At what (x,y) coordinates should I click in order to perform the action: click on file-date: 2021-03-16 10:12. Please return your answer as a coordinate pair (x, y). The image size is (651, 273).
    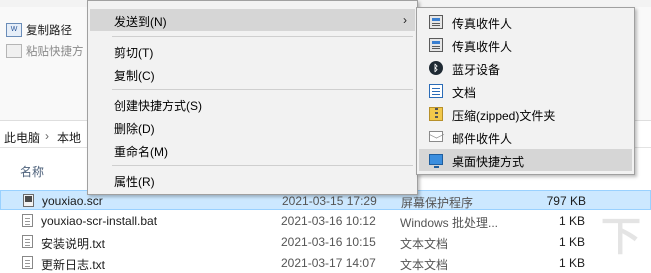
    Looking at the image, I should click on (328, 221).